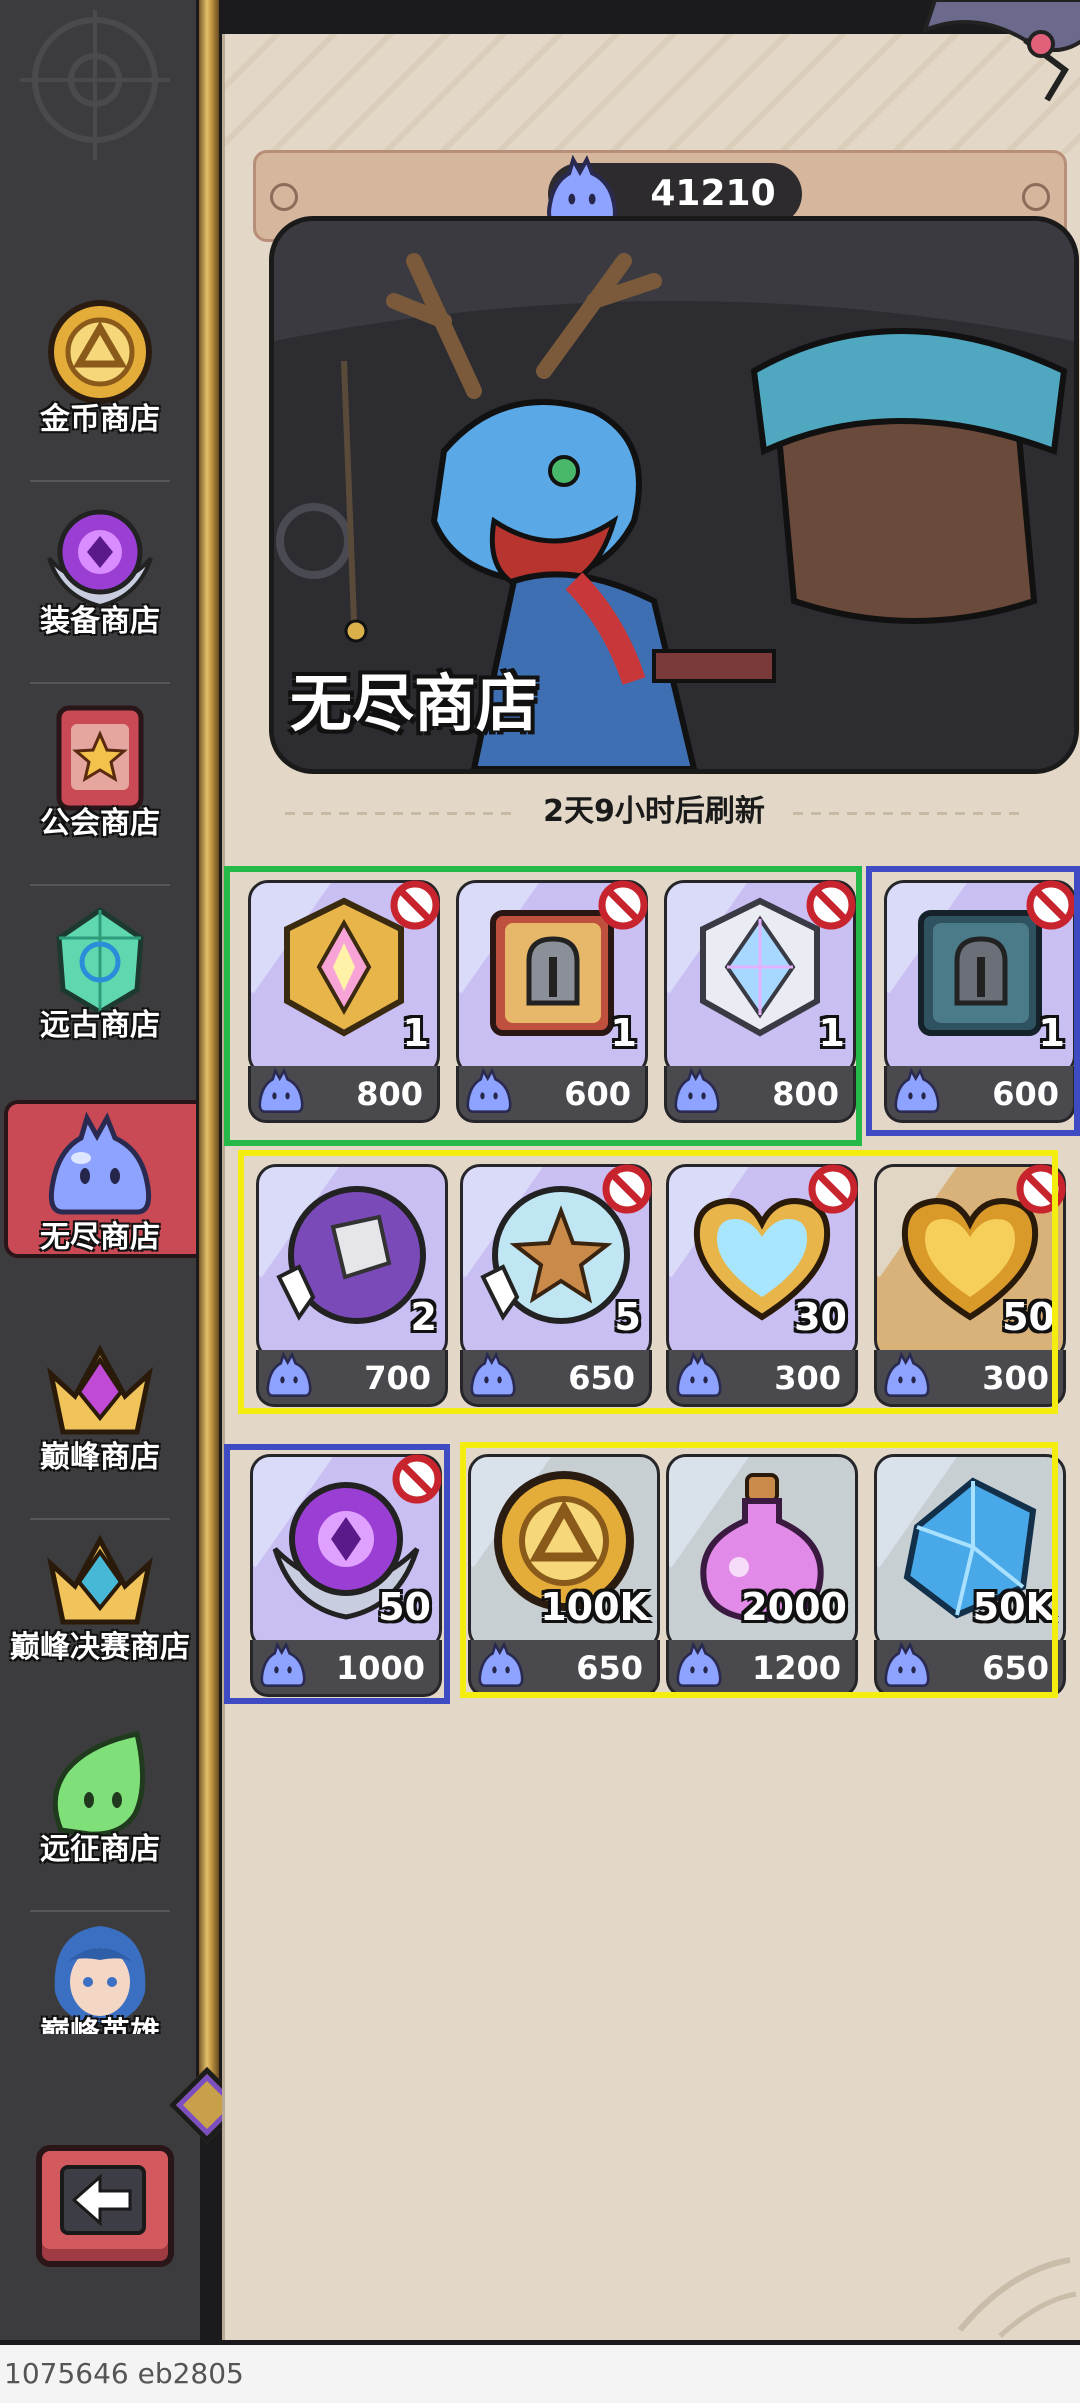  Describe the element at coordinates (100, 382) in the screenshot. I see `sidebar-item-gold-shop: 金币商店` at that location.